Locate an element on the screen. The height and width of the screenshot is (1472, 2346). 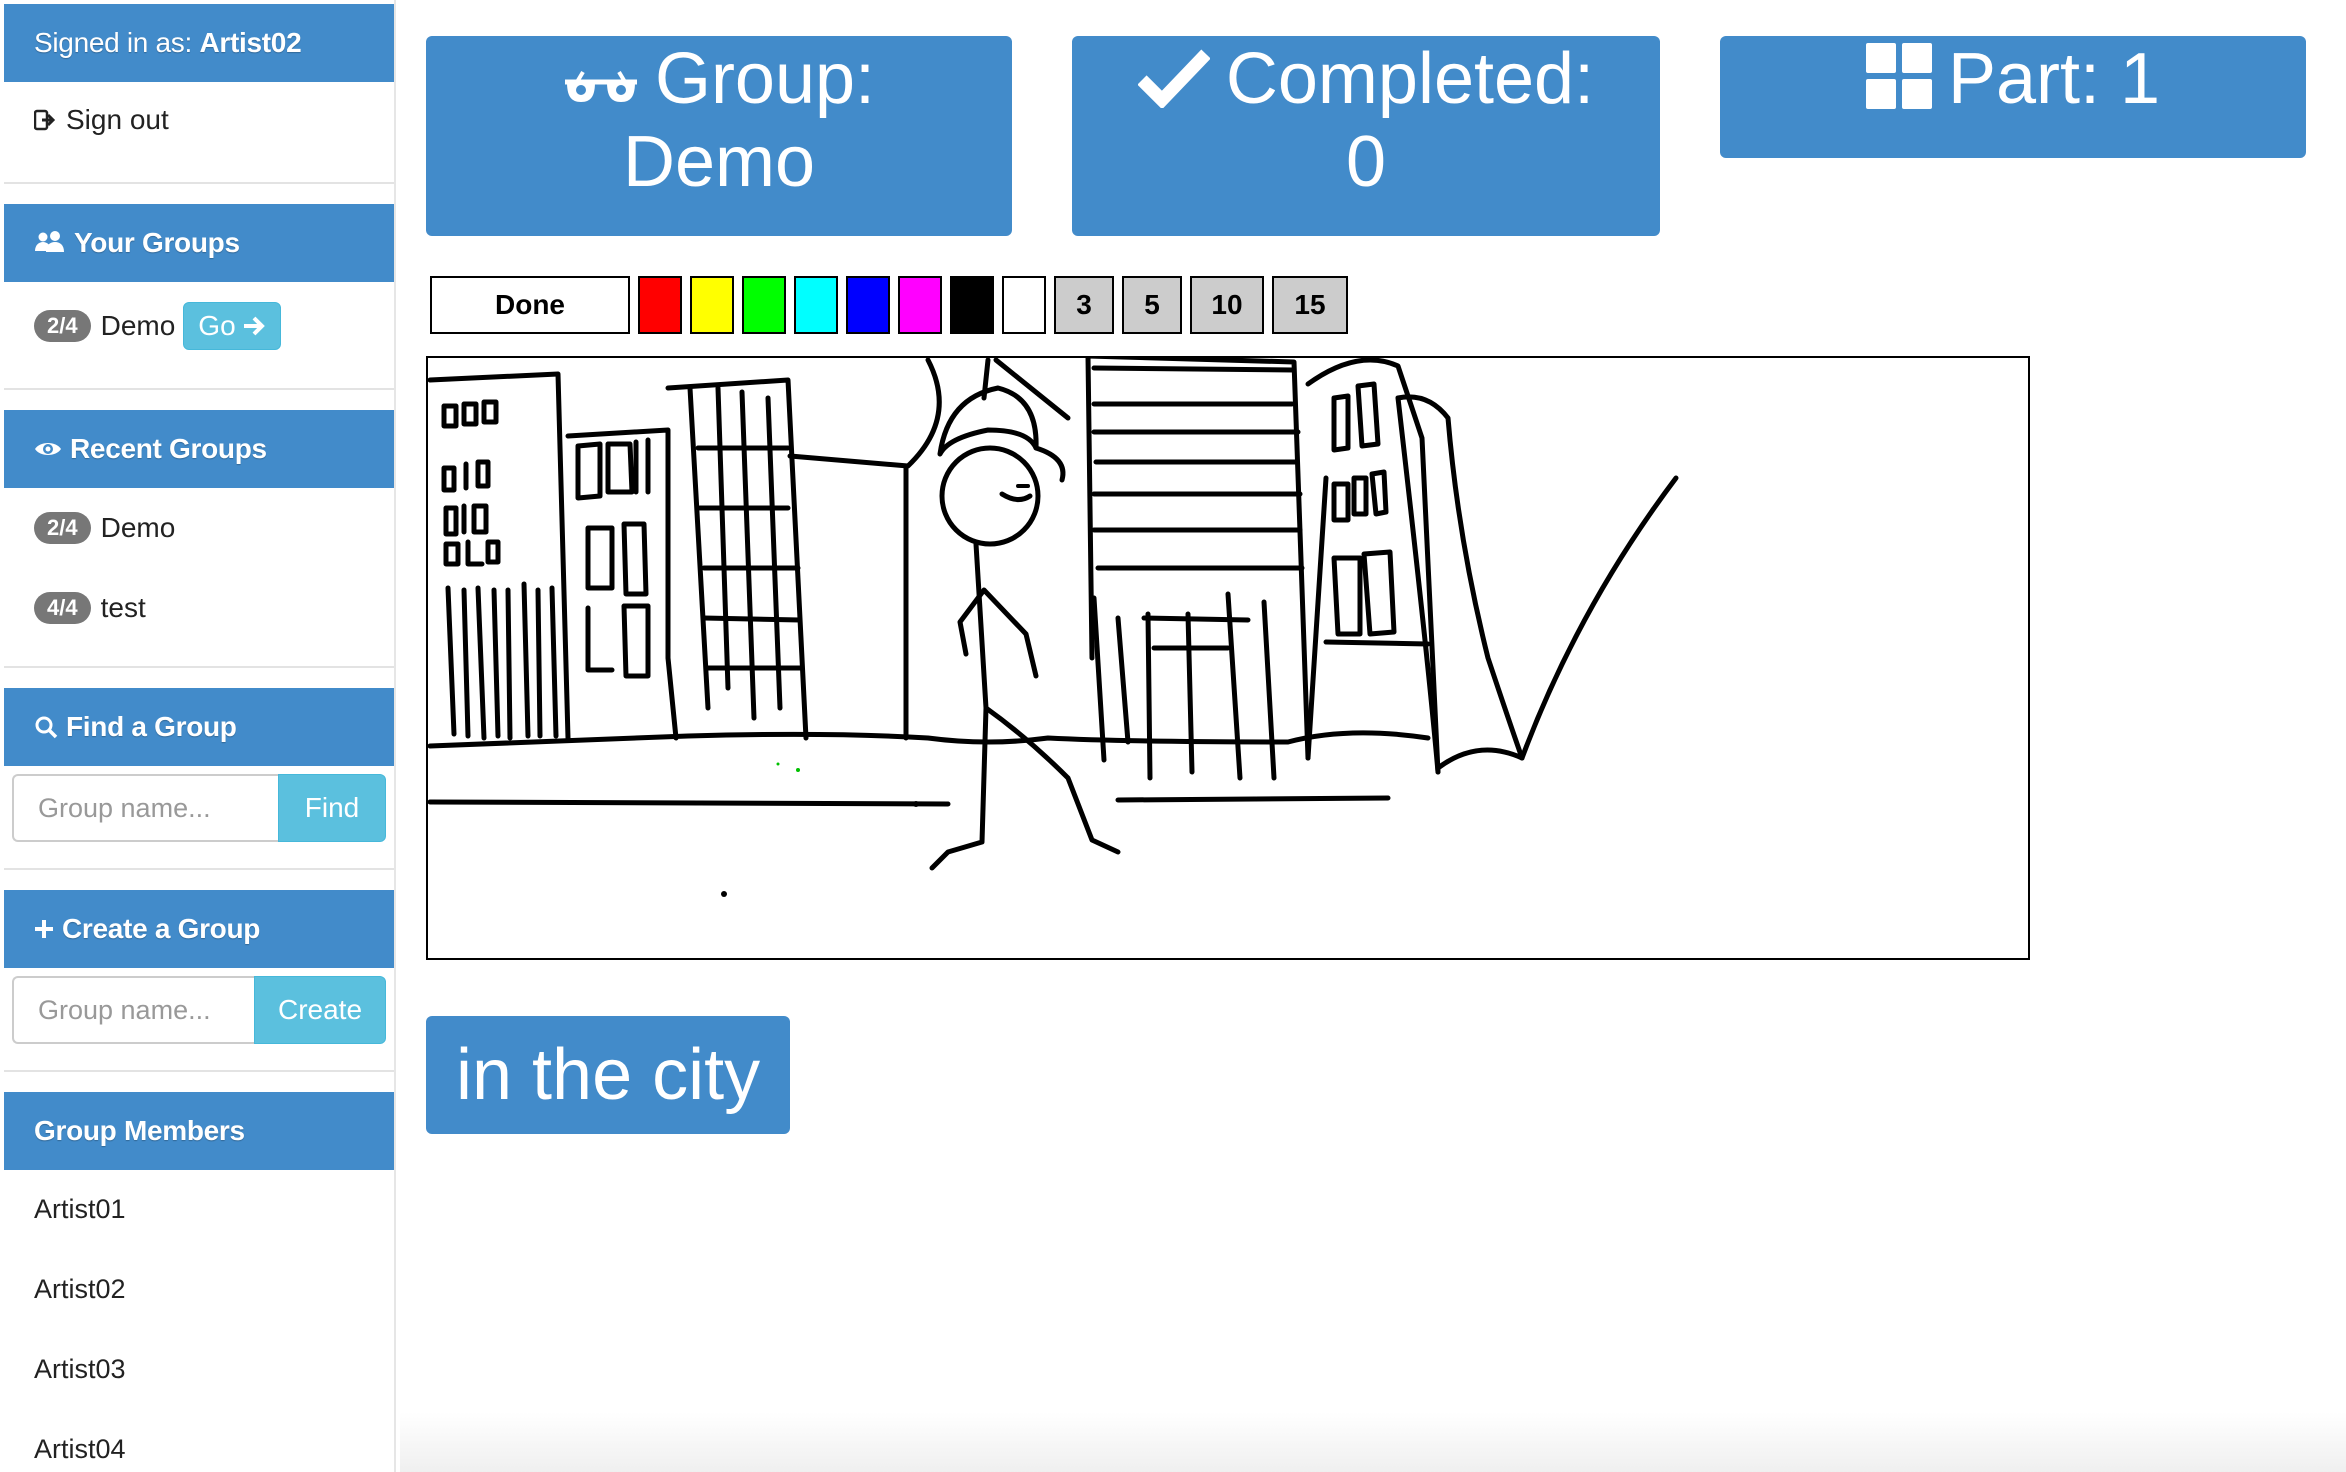
your-groups-header: Your Groups is located at coordinates (199, 243).